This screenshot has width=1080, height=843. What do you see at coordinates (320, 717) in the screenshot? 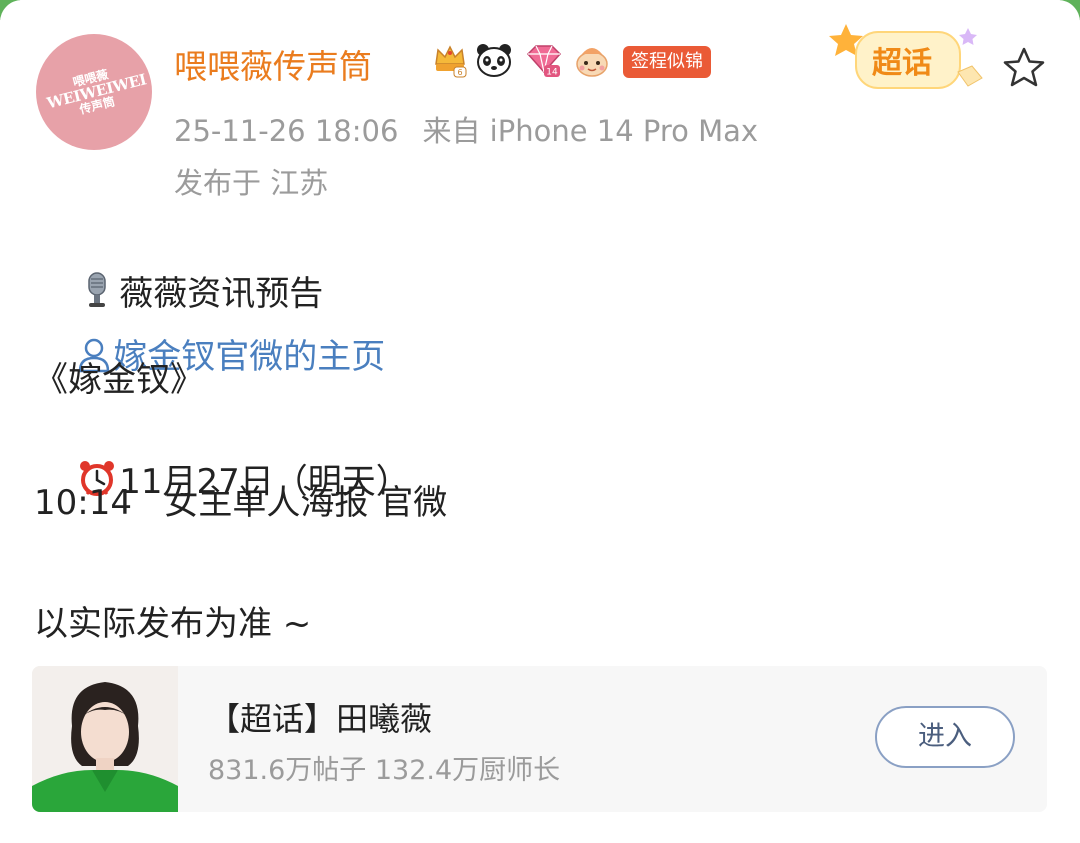
I see `topic-title: 【超话】田曦薇` at bounding box center [320, 717].